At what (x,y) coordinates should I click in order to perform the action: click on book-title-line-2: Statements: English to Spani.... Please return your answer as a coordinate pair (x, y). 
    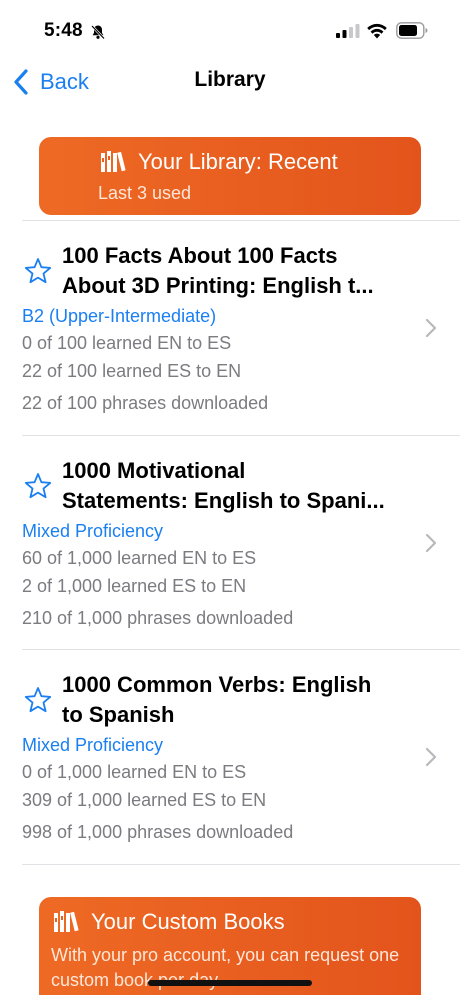
    Looking at the image, I should click on (223, 500).